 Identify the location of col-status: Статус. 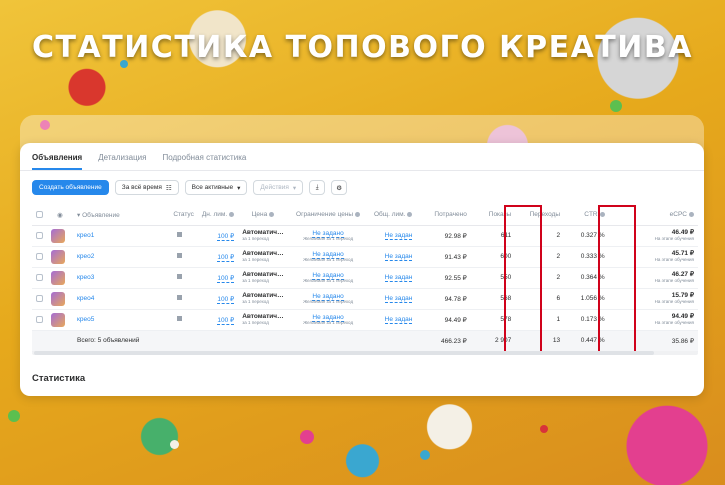
(179, 215).